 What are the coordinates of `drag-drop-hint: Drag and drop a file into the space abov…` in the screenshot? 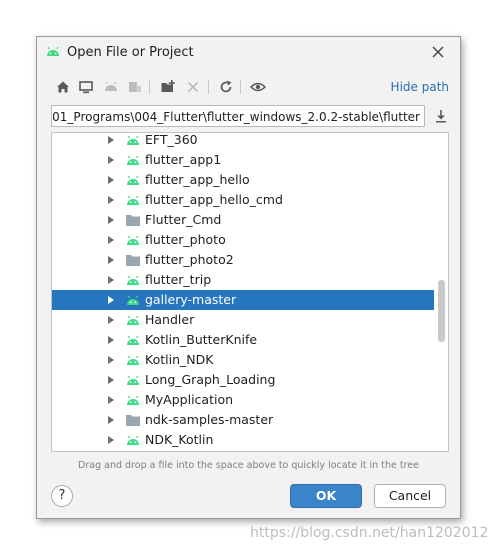 It's located at (248, 465).